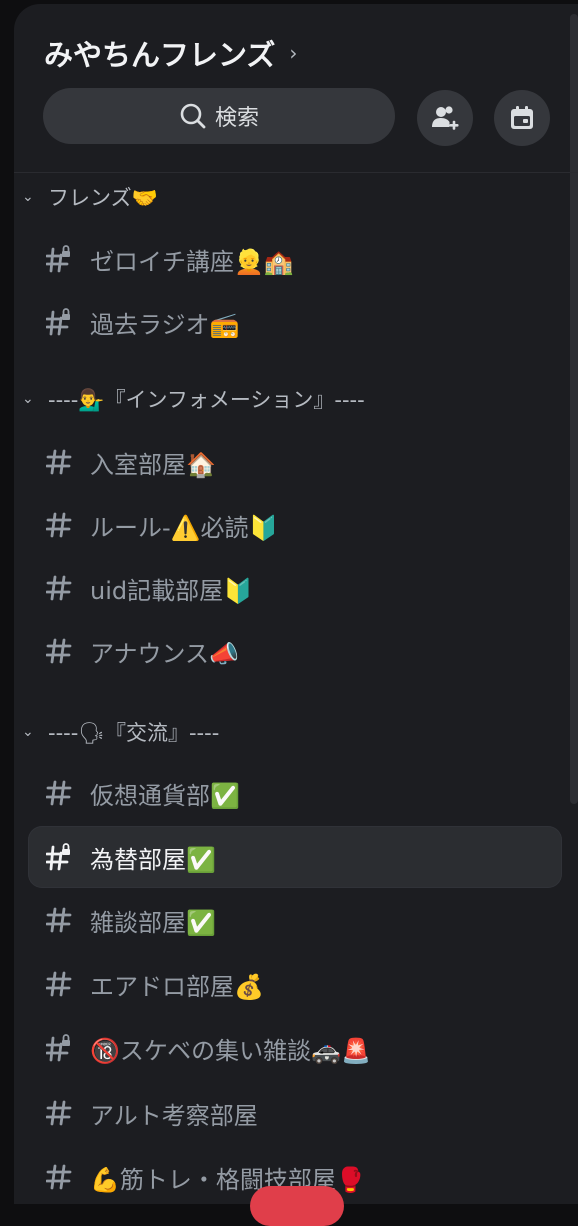 This screenshot has width=578, height=1226. I want to click on channel-item: 仮想通貨部✅, so click(295, 793).